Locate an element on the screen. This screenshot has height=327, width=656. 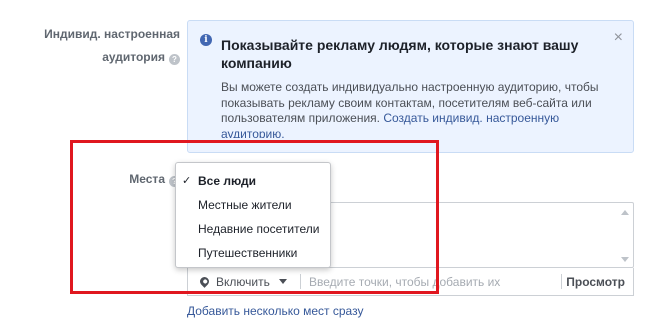
add-multiple-locations-link: Добавить несколько мест сразу is located at coordinates (275, 311).